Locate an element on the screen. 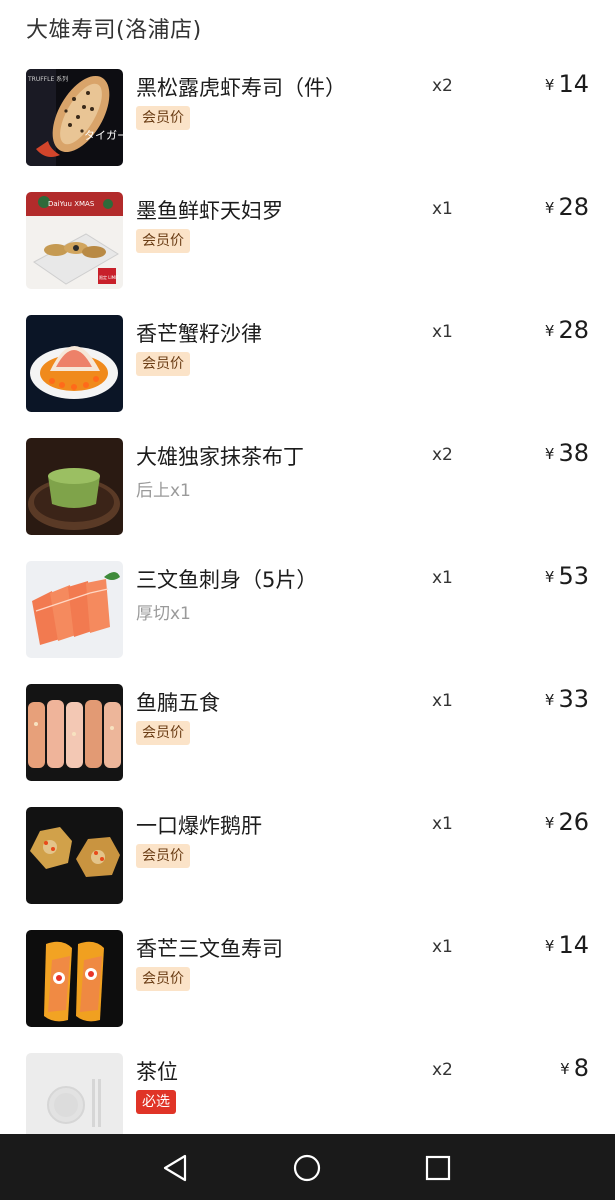 The width and height of the screenshot is (615, 1200). item-price: ¥8 is located at coordinates (574, 1068).